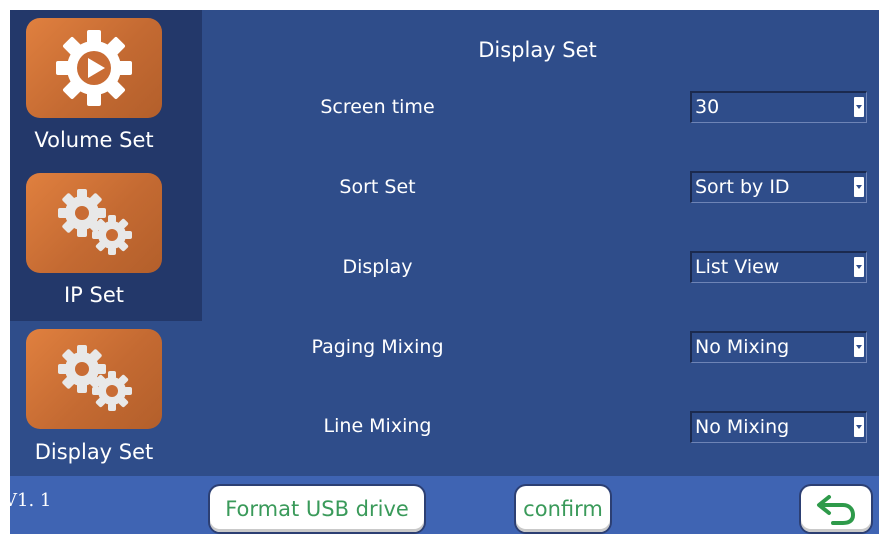  Describe the element at coordinates (377, 267) in the screenshot. I see `display-label: Display` at that location.